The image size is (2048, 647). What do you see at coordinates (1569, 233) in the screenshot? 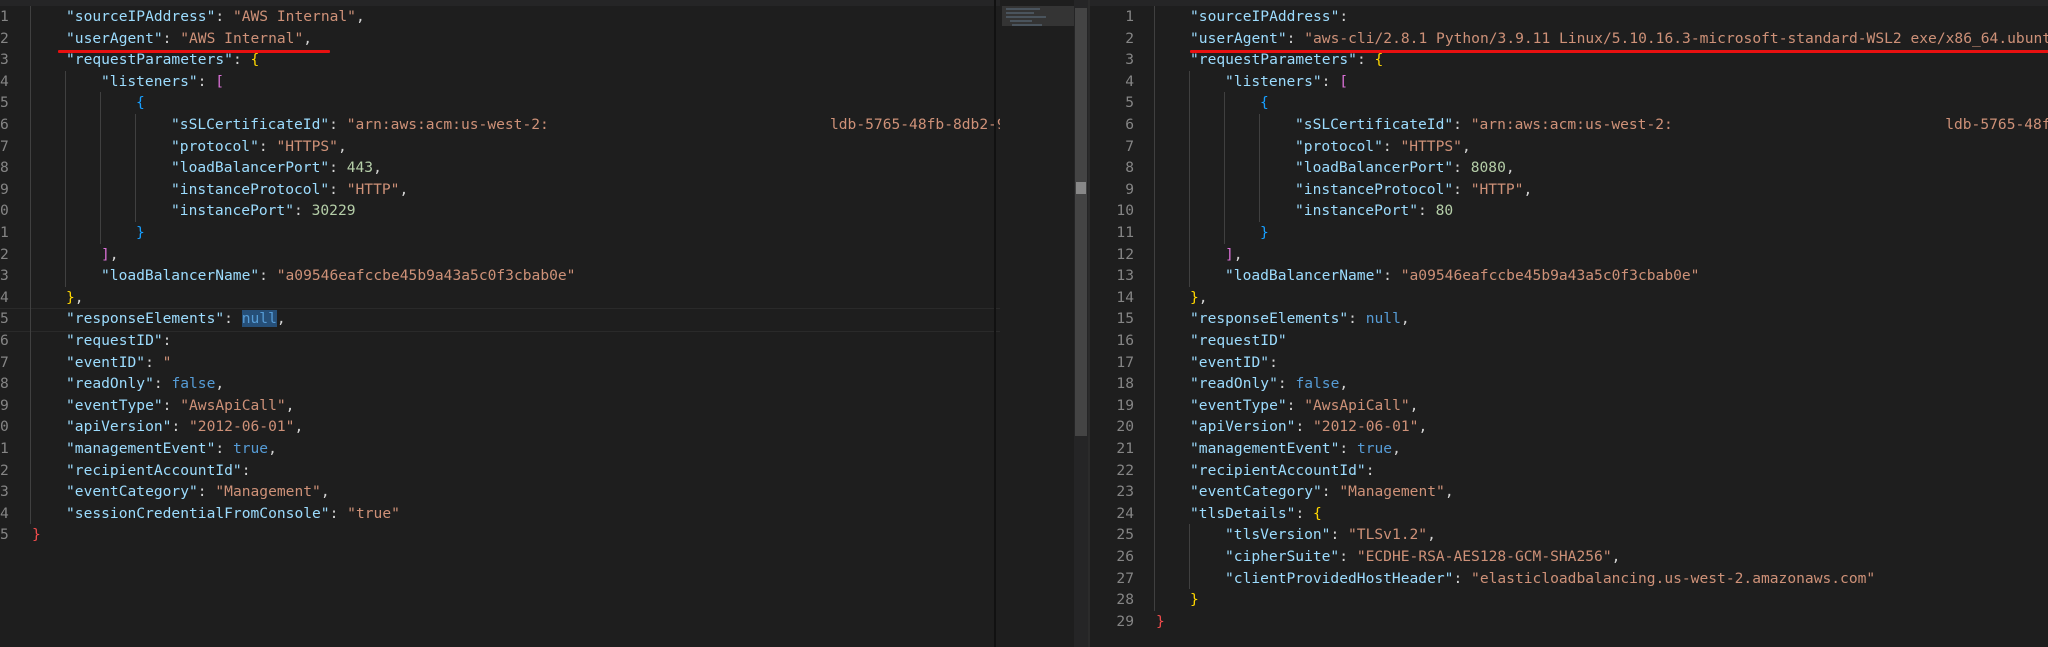
I see `code-line: 11}` at bounding box center [1569, 233].